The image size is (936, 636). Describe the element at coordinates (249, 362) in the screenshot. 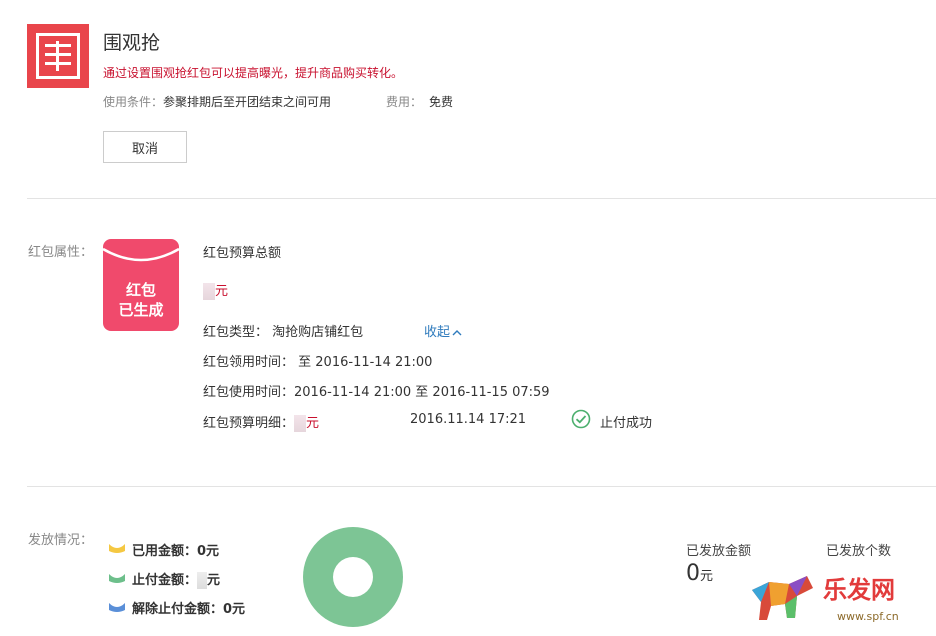

I see `claim-time-label: 红包领用时间：` at that location.